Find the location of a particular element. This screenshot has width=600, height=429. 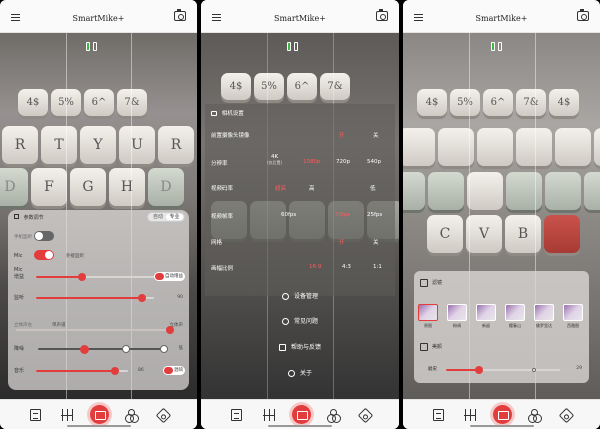

key: T is located at coordinates (59, 145).